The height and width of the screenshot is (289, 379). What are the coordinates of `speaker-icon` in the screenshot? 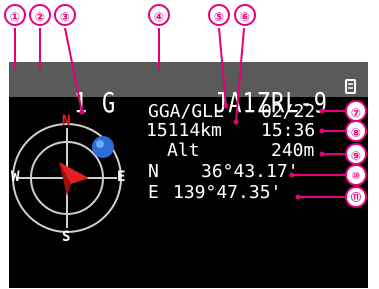 It's located at (350, 86).